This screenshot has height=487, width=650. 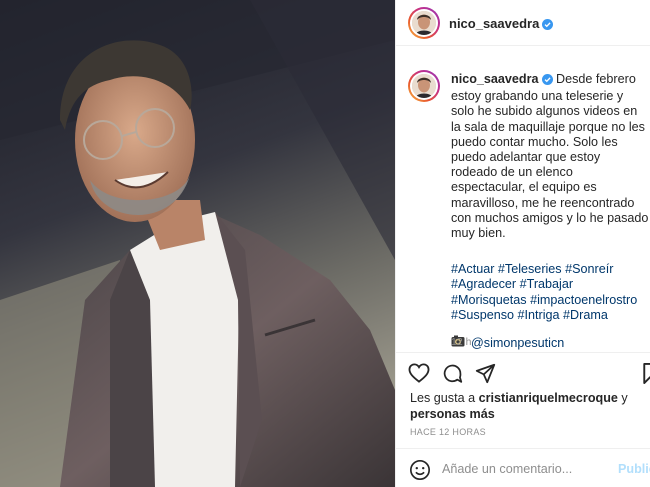 What do you see at coordinates (646, 376) in the screenshot?
I see `save-bookmark-icon` at bounding box center [646, 376].